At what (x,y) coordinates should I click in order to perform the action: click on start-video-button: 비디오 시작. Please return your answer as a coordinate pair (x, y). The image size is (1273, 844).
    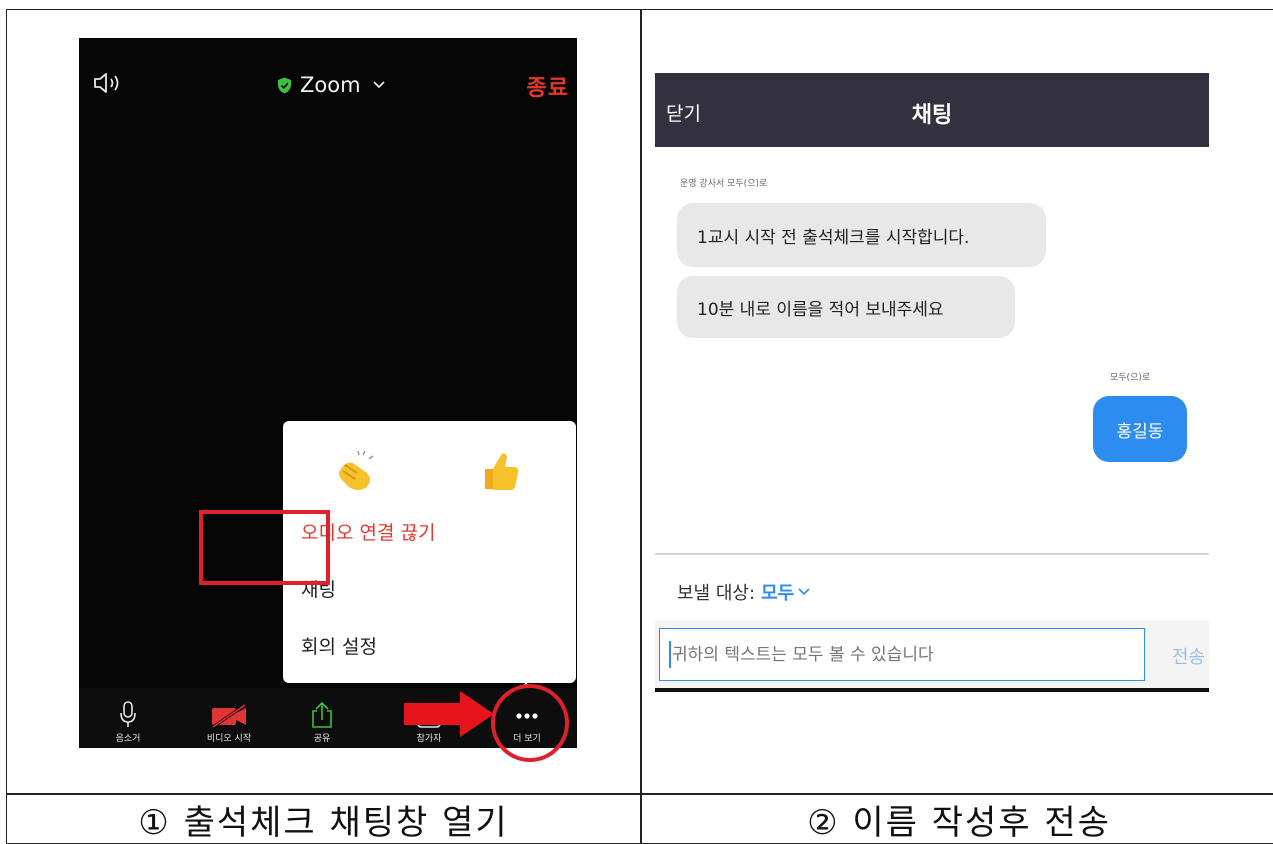
    Looking at the image, I should click on (229, 718).